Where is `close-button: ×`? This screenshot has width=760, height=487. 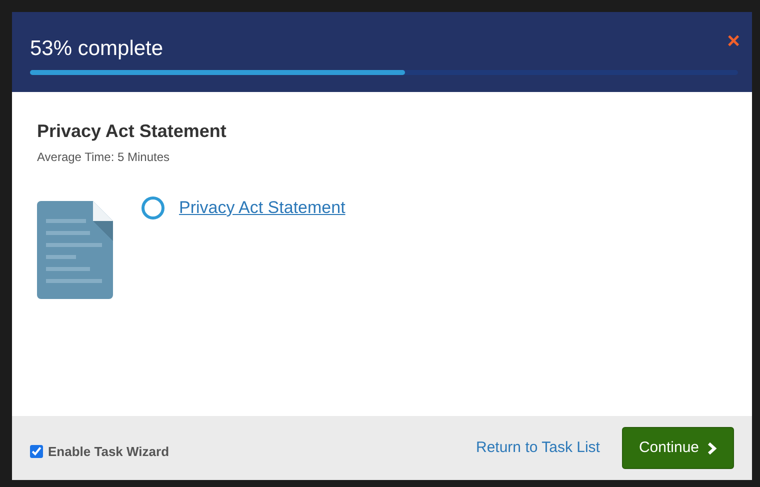
close-button: × is located at coordinates (733, 41).